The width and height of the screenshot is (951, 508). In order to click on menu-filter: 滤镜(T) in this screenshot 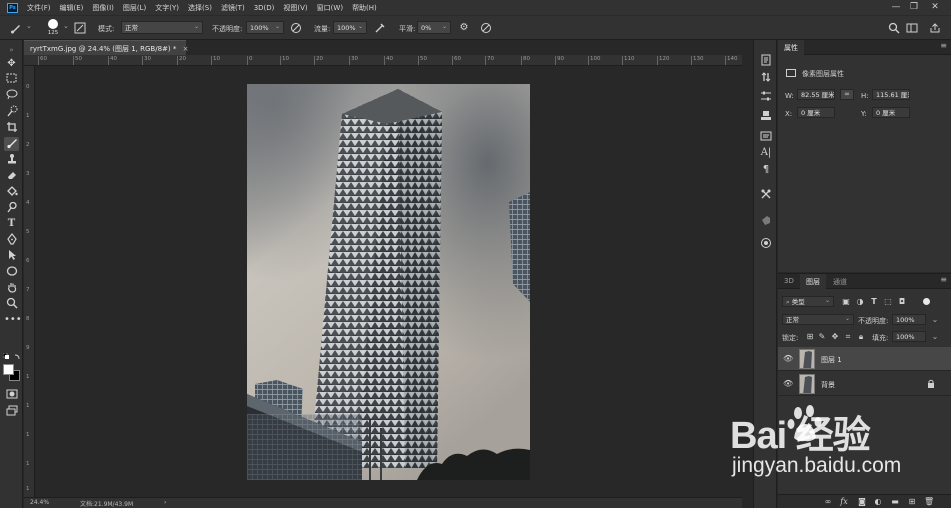, I will do `click(233, 8)`.